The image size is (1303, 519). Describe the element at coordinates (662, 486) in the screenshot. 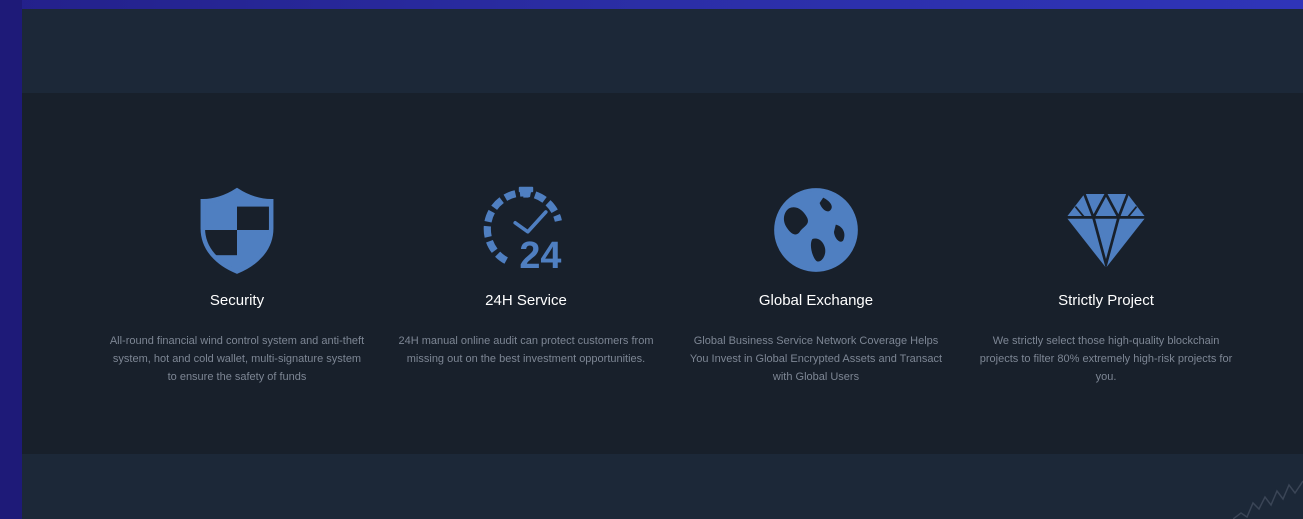

I see `bottom-band` at that location.